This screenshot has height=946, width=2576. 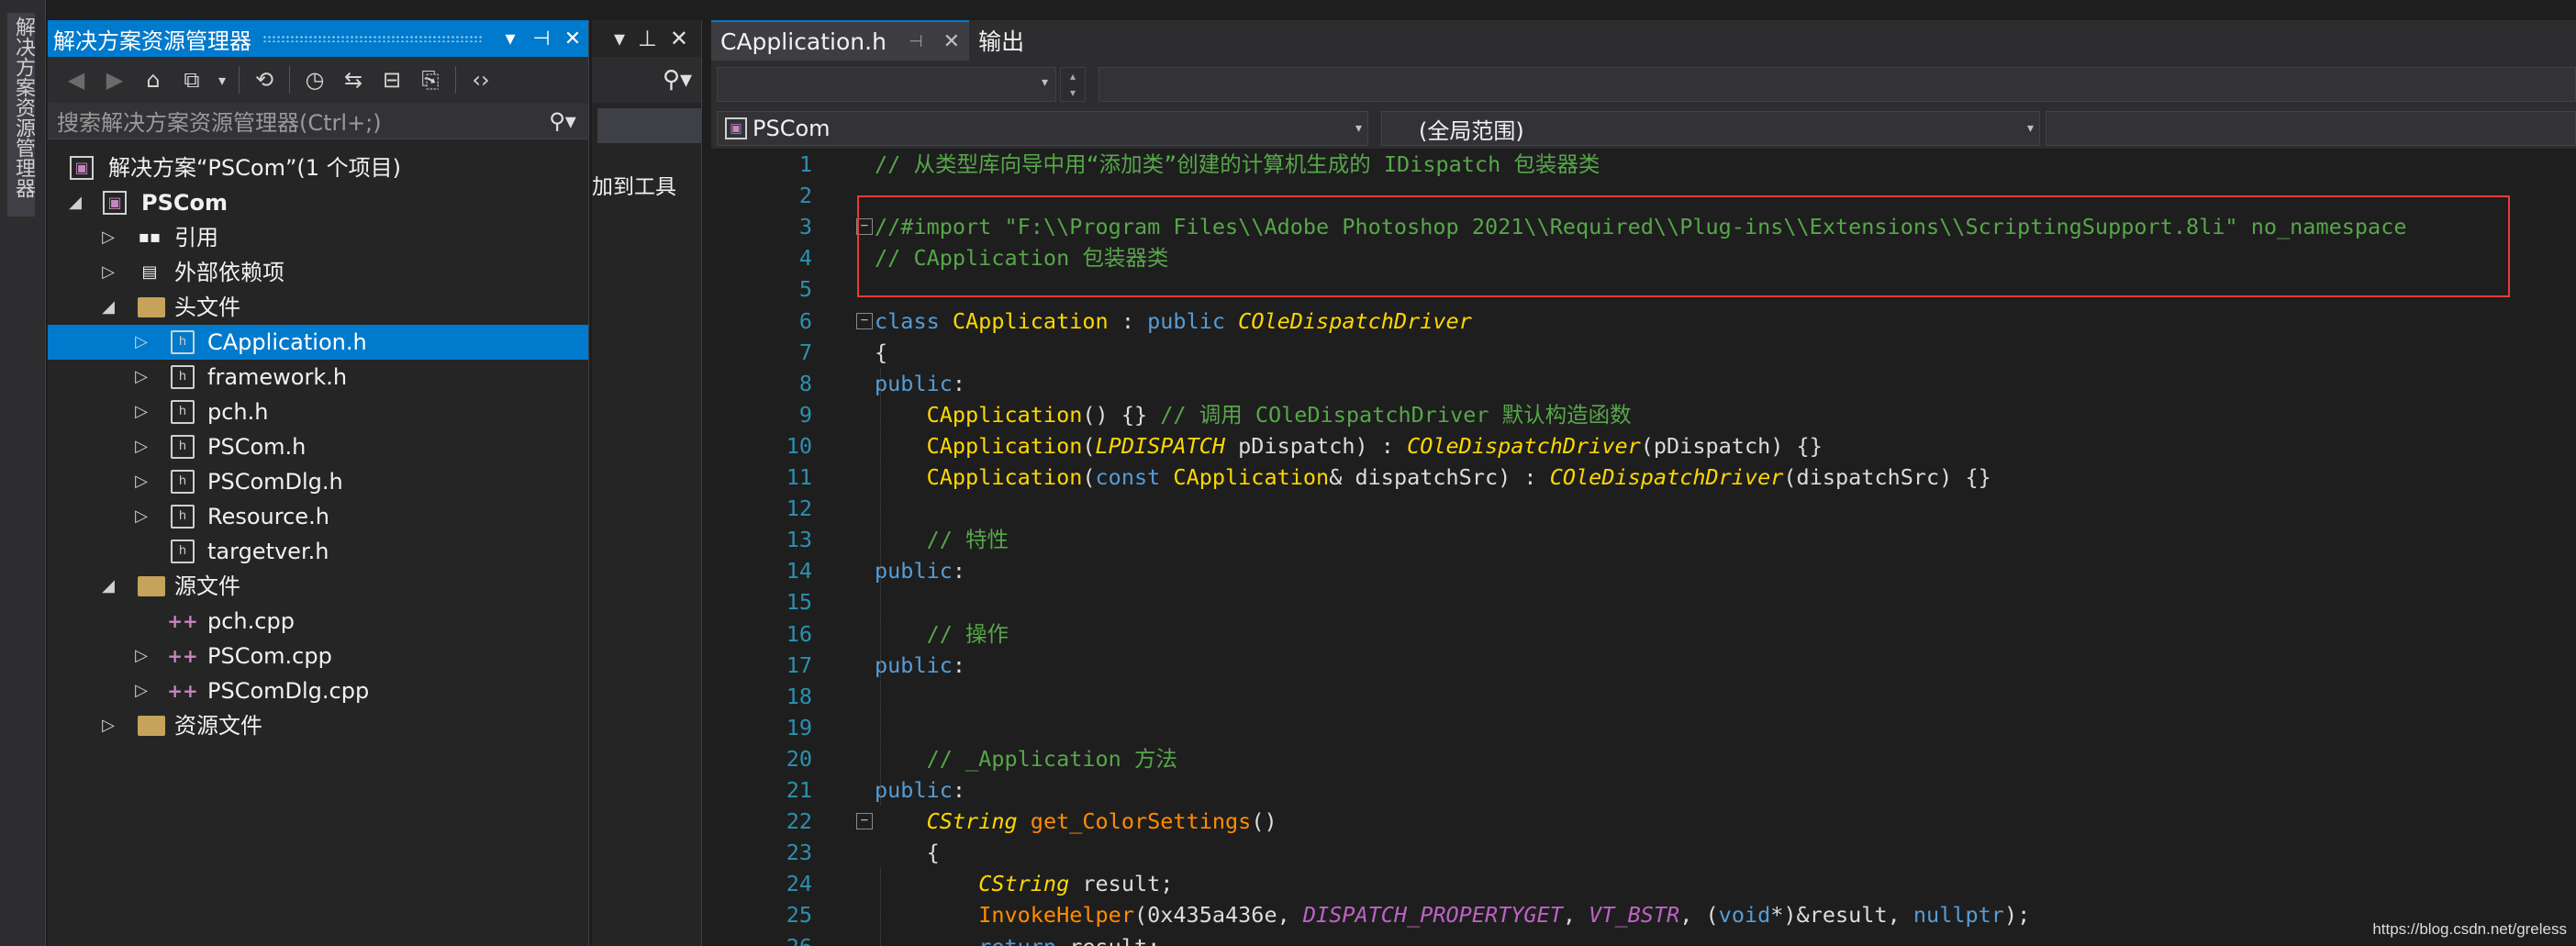 I want to click on pin-icon: ⊥, so click(x=647, y=38).